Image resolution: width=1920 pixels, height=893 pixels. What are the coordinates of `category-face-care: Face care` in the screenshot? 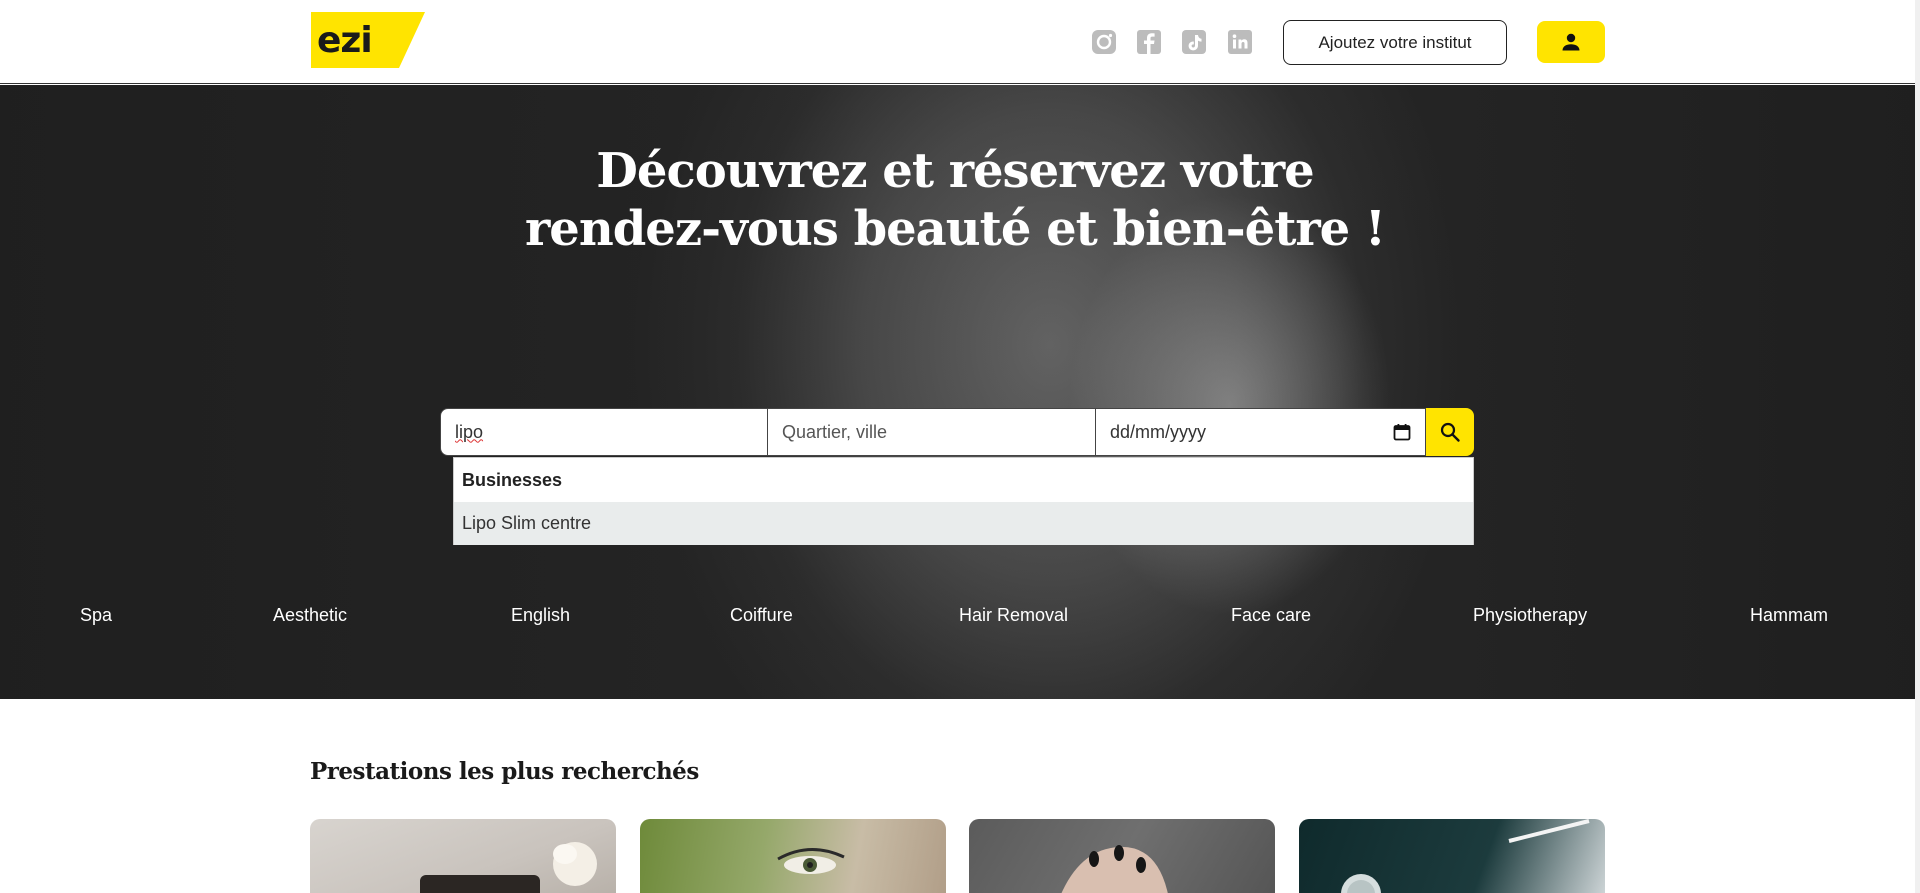 It's located at (1271, 618).